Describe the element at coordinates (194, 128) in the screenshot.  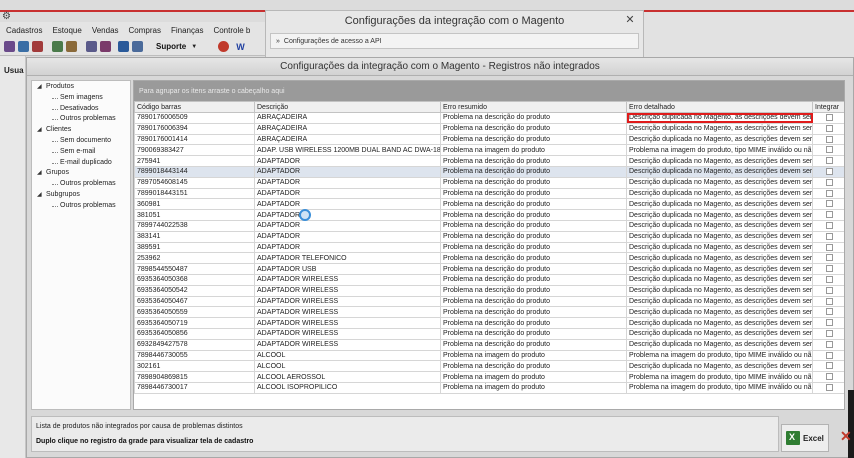
I see `cell-barcode: 7890176006394` at that location.